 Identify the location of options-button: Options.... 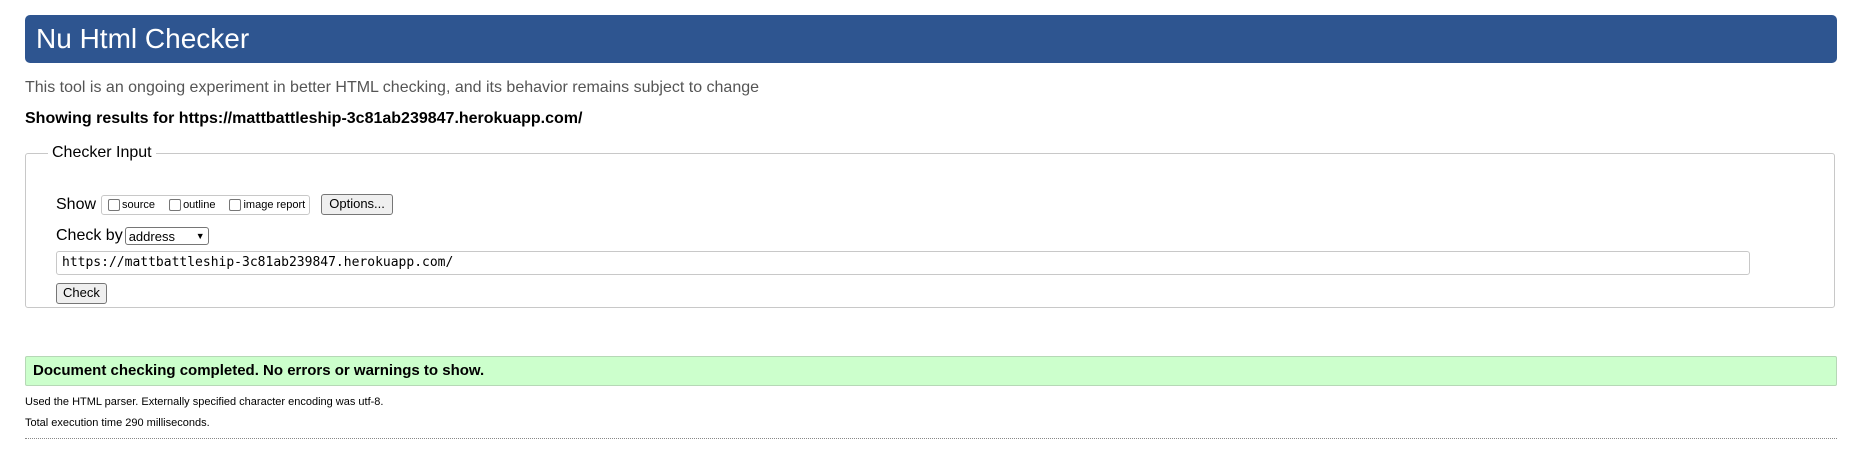
(357, 204).